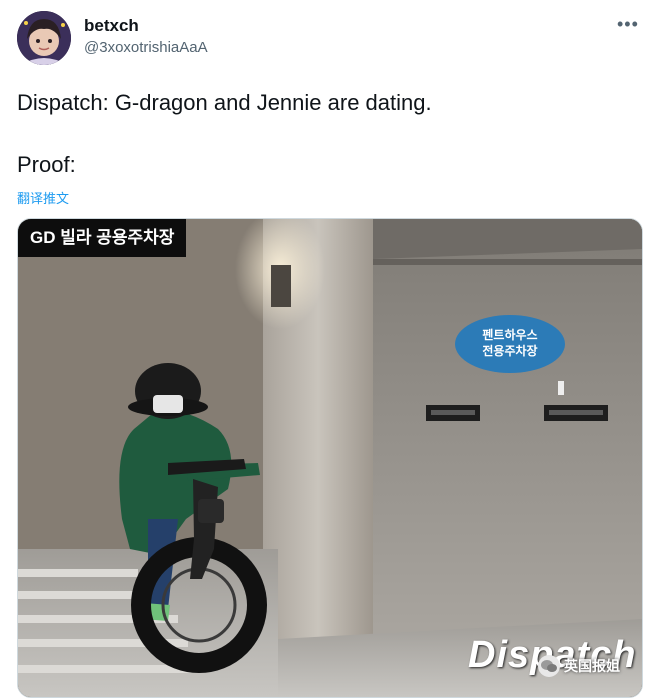 Image resolution: width=653 pixels, height=699 pixels. What do you see at coordinates (549, 666) in the screenshot?
I see `wechat-logo-icon` at bounding box center [549, 666].